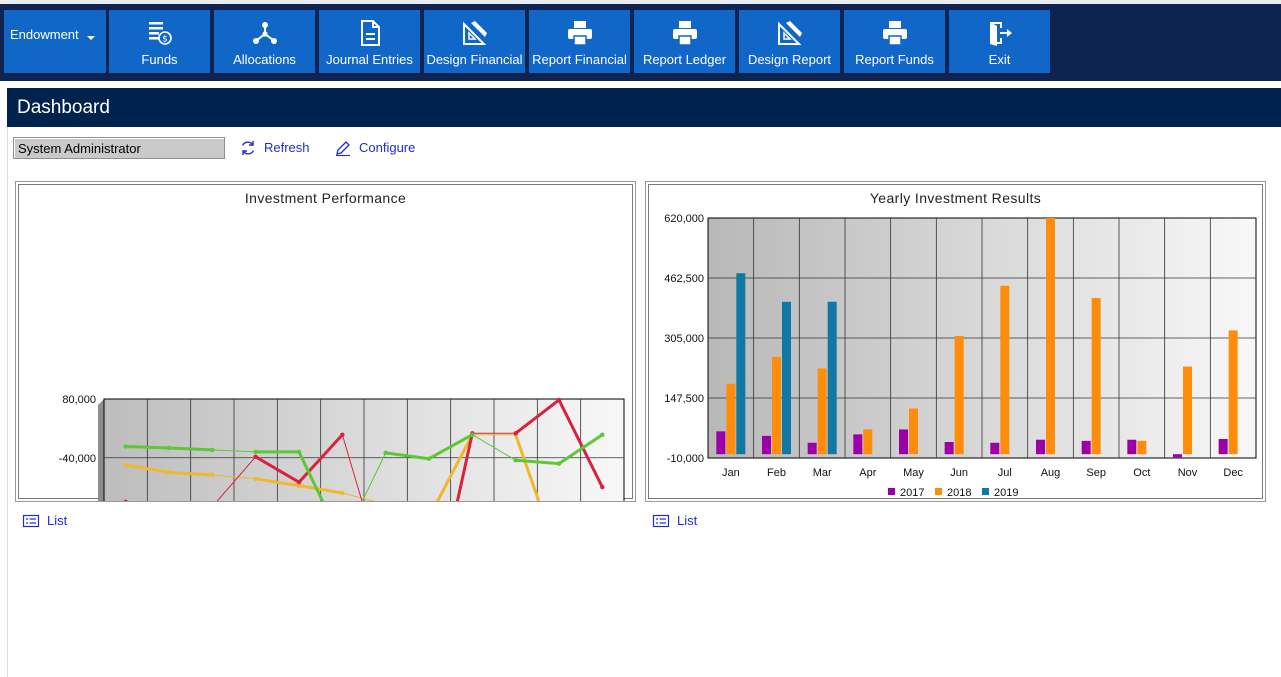 The width and height of the screenshot is (1281, 677). Describe the element at coordinates (1188, 473) in the screenshot. I see `x-tick-label: Nov` at that location.